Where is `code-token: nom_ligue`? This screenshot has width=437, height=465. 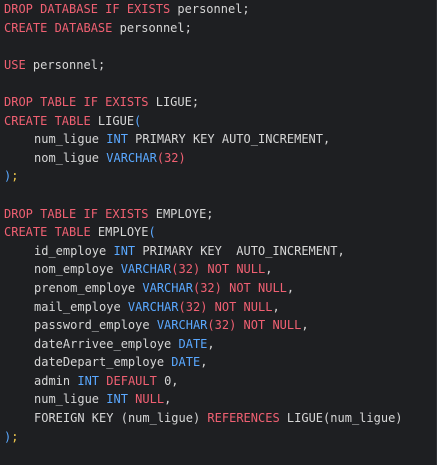 code-token: nom_ligue is located at coordinates (70, 157).